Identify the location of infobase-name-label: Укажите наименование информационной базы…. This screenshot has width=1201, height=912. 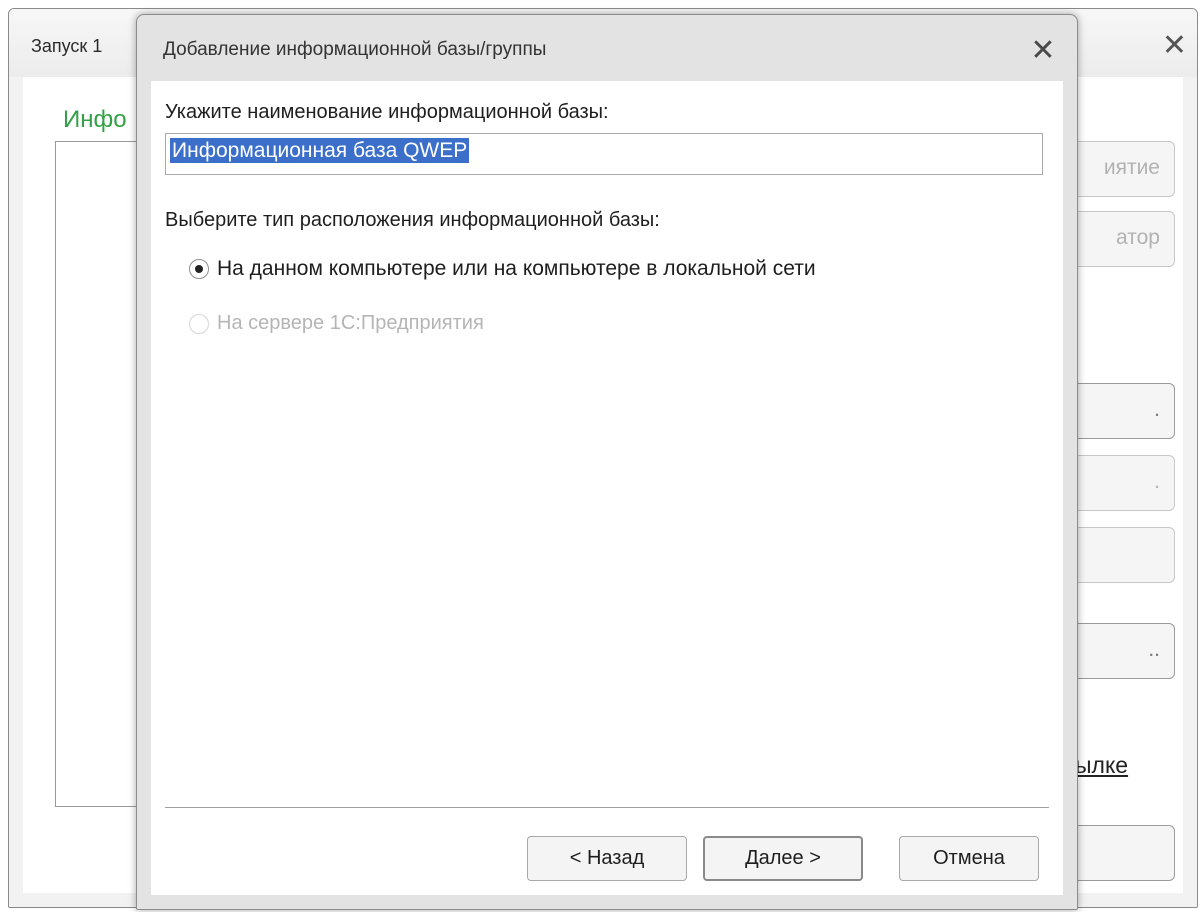
(387, 112).